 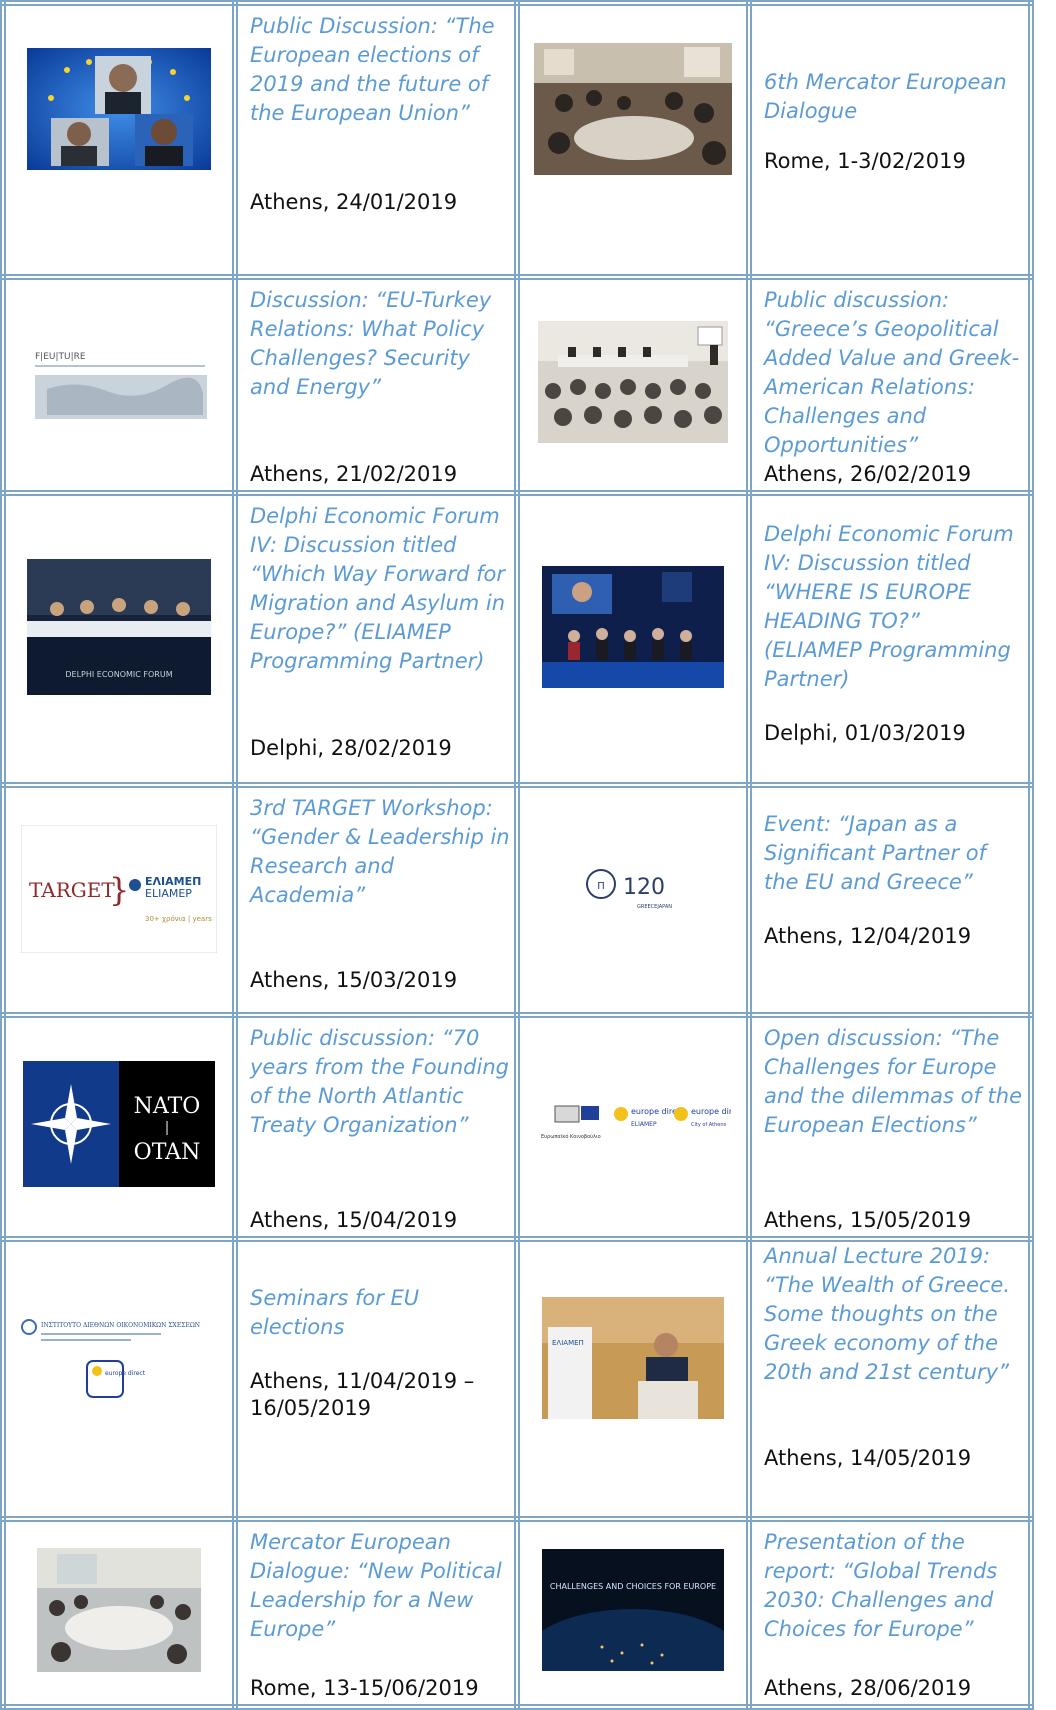 What do you see at coordinates (571, 1136) in the screenshot?
I see `ep-text: Ευρωπαϊκό Κοινοβούλιο` at bounding box center [571, 1136].